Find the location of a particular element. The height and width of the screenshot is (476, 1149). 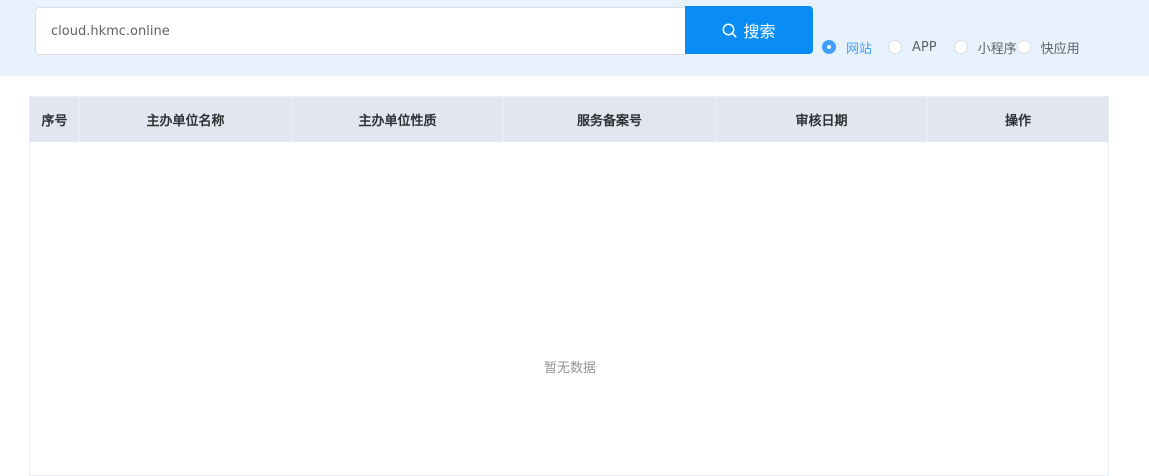

radio-mini-program-label: 小程序 is located at coordinates (997, 49).